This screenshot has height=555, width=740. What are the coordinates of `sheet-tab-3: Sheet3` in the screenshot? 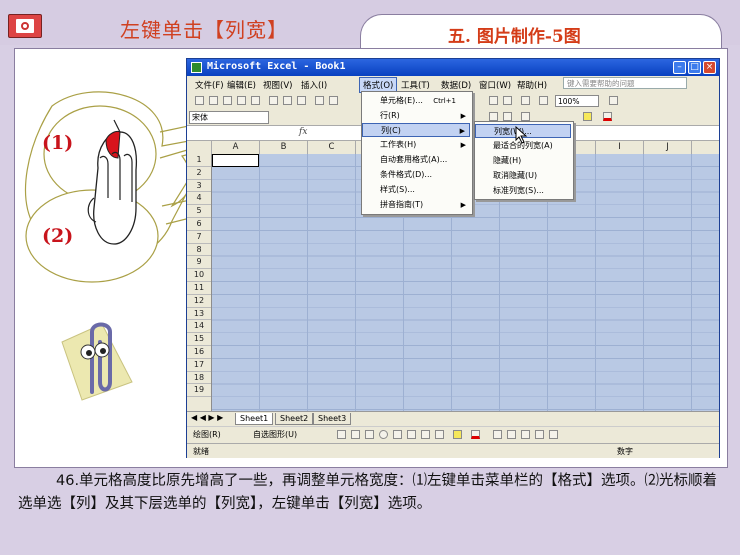 It's located at (332, 419).